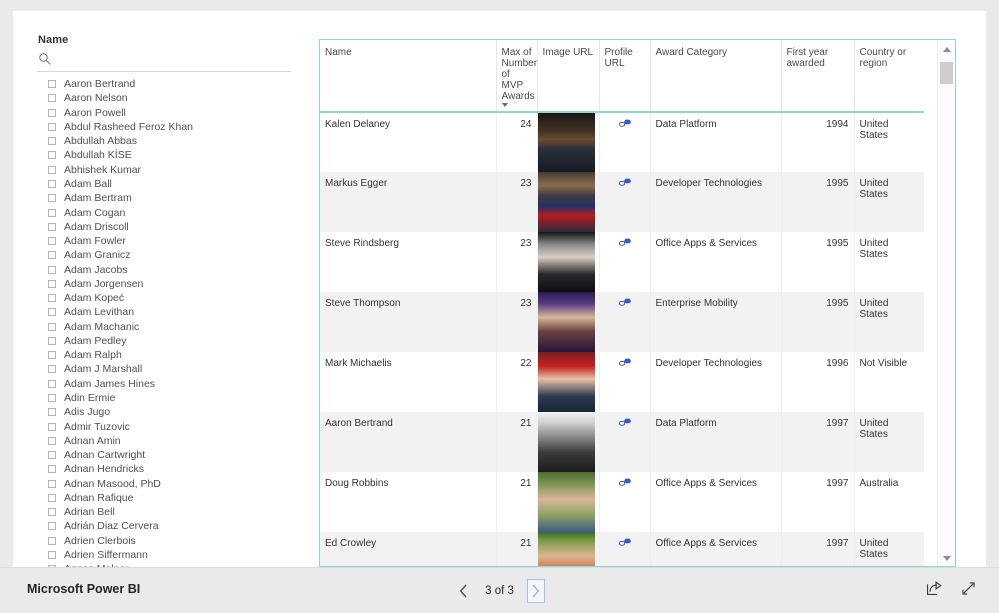 The width and height of the screenshot is (999, 613). Describe the element at coordinates (169, 469) in the screenshot. I see `slicer-item: Adnan Hendricks` at that location.